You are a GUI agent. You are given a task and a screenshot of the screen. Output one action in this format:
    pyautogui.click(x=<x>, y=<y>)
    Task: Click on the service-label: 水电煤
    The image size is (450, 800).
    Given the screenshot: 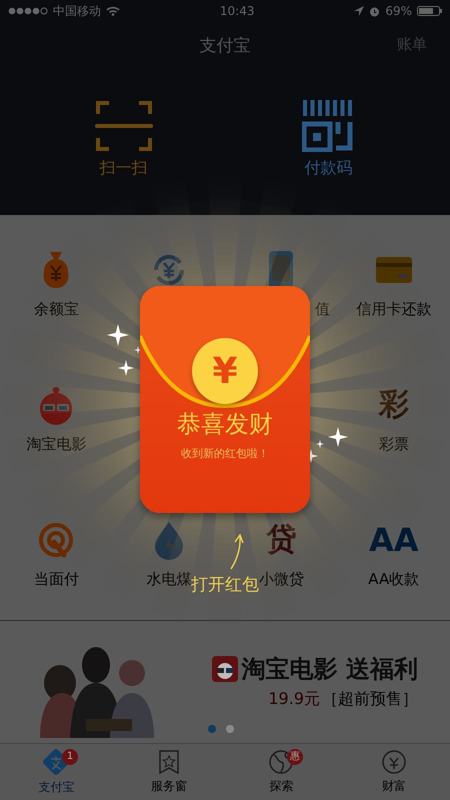 What is the action you would take?
    pyautogui.click(x=169, y=578)
    